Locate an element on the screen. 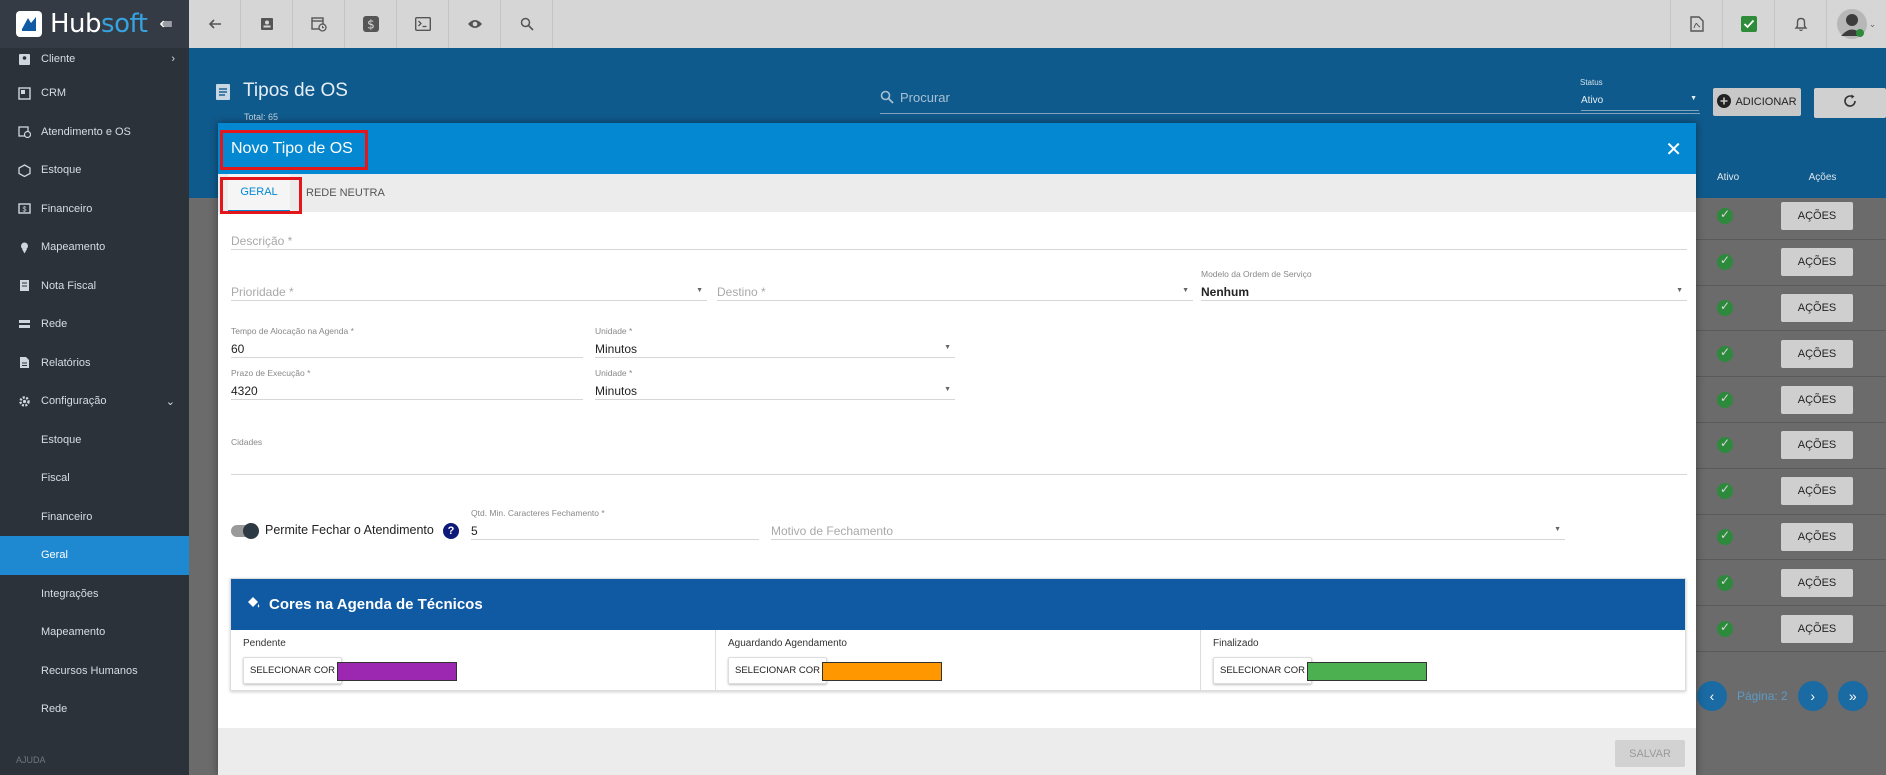  descricao-field: Descrição * is located at coordinates (959, 241).